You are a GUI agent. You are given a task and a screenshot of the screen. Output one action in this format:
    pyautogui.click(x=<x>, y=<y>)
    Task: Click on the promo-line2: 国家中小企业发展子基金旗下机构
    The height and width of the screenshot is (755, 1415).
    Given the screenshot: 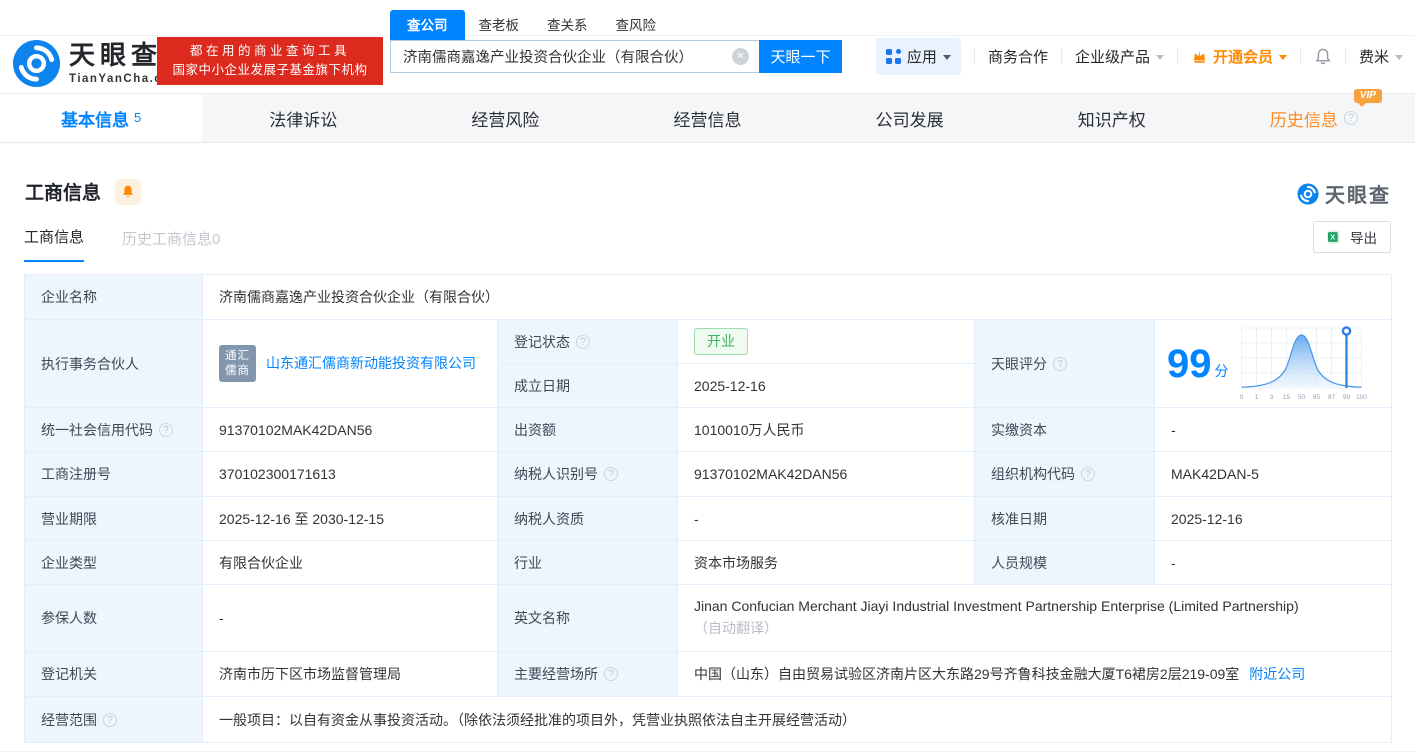 What is the action you would take?
    pyautogui.click(x=270, y=70)
    